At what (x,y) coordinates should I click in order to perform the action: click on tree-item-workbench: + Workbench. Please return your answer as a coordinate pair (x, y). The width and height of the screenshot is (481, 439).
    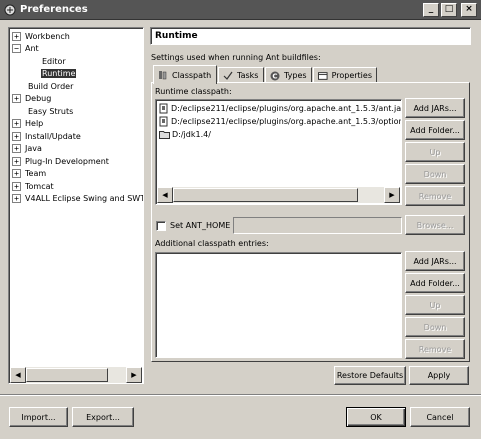
    Looking at the image, I should click on (41, 36).